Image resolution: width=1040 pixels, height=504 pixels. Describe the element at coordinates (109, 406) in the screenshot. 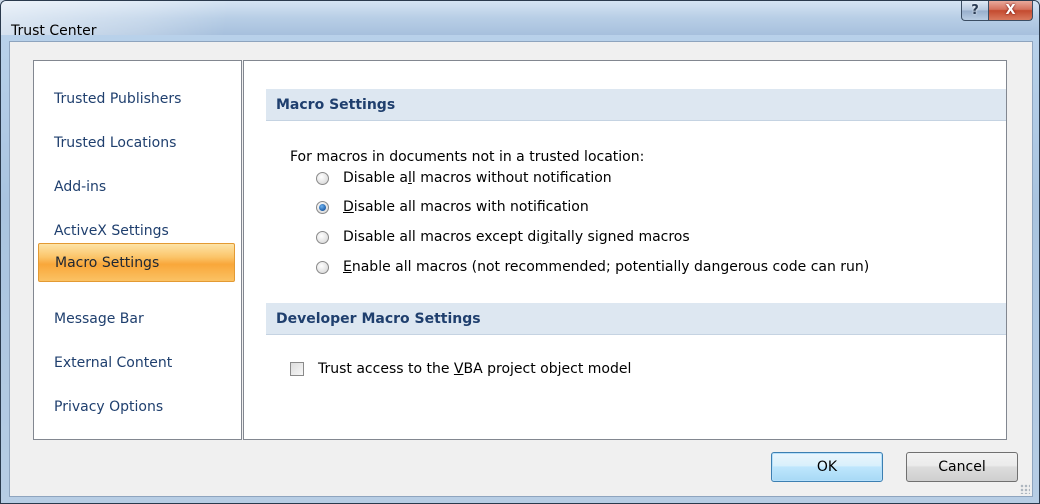

I see `sidebar-item-label: Privacy Options` at that location.